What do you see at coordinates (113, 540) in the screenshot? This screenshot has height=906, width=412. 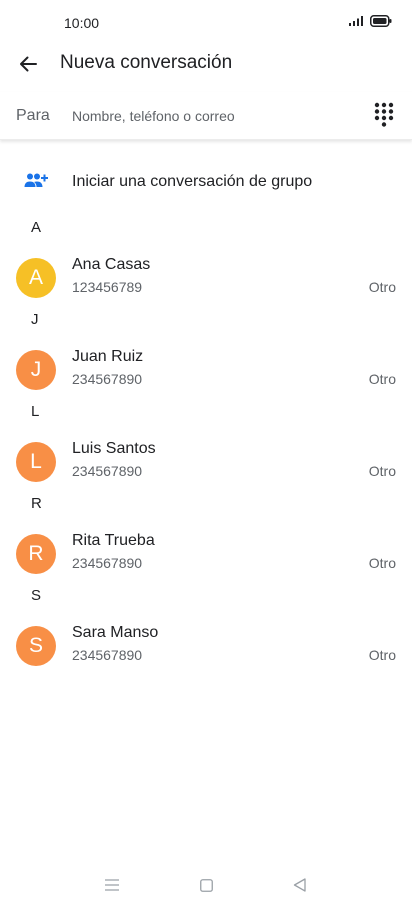 I see `contact-name: Rita Trueba` at bounding box center [113, 540].